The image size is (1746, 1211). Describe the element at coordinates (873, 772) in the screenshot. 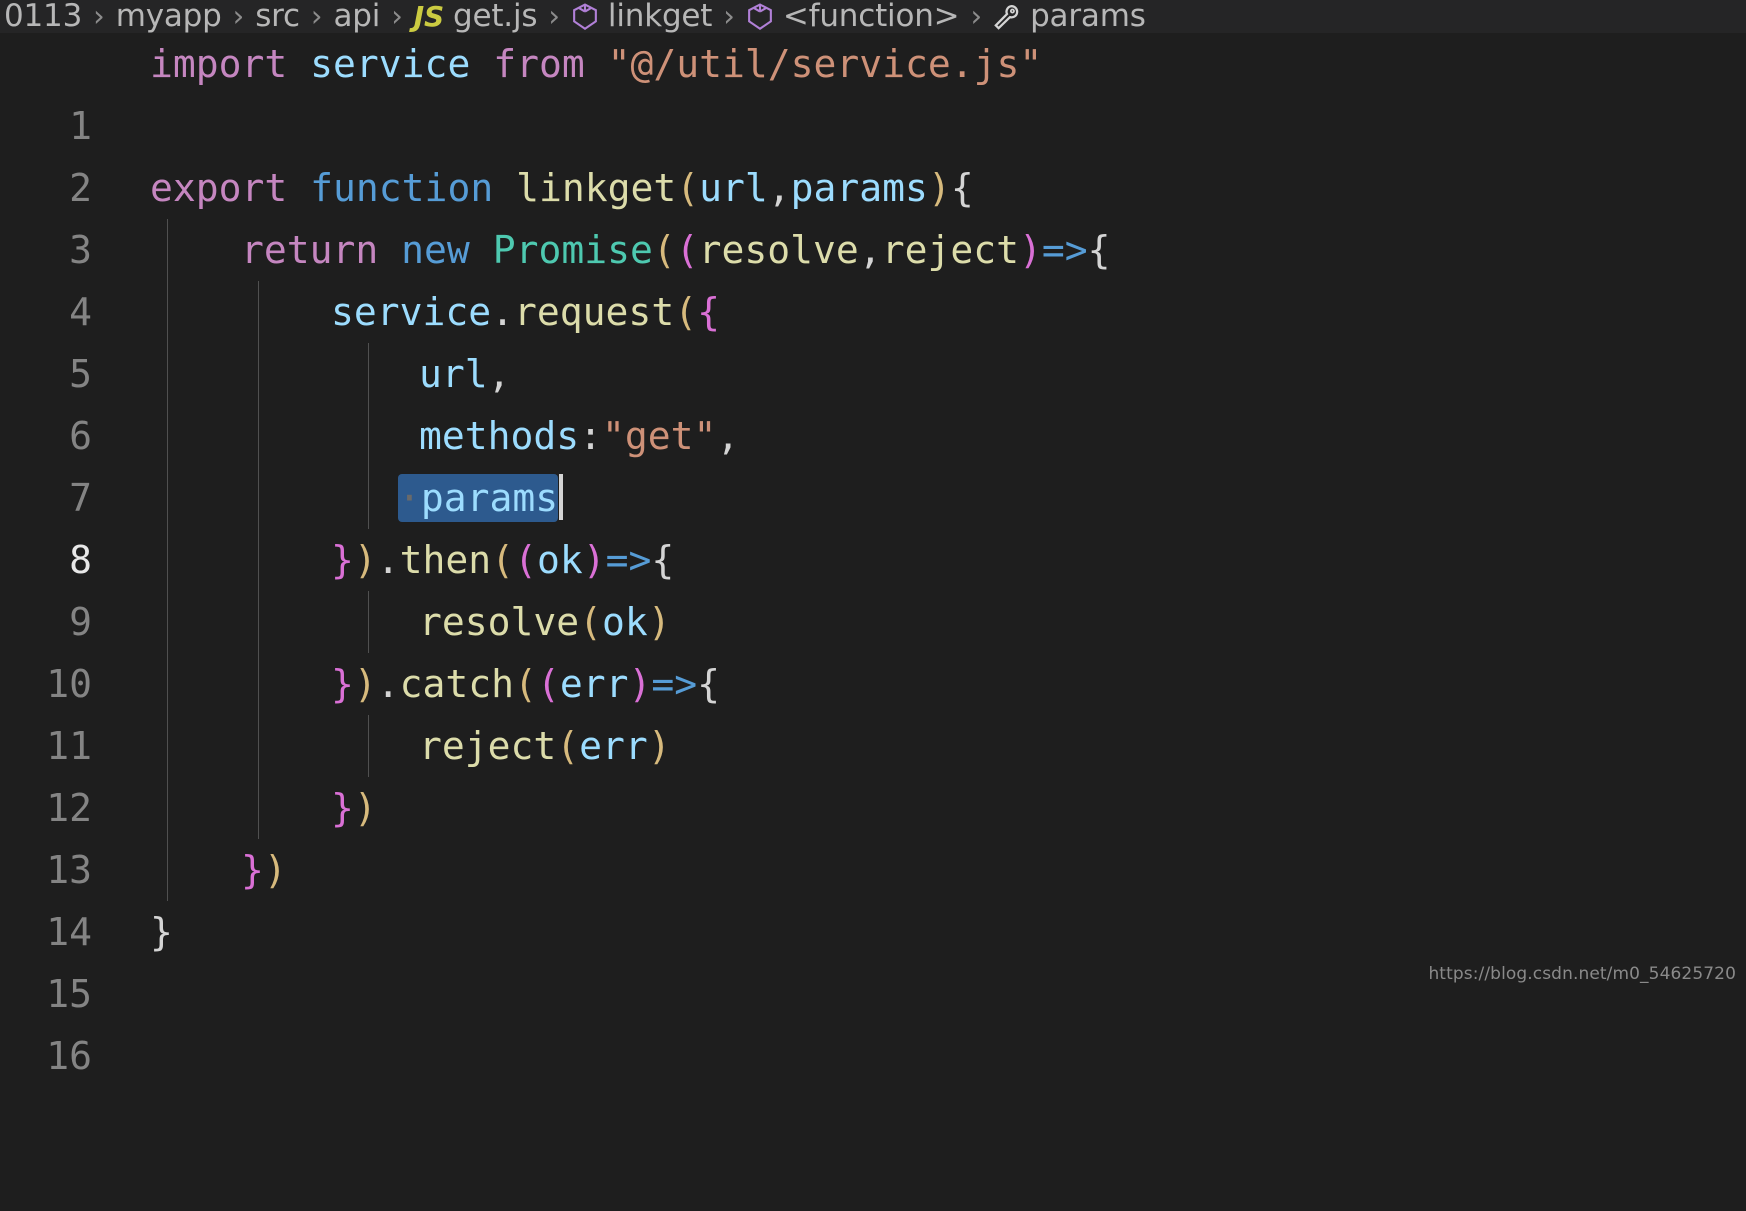

I see `code-line: 12 reject(err)` at that location.